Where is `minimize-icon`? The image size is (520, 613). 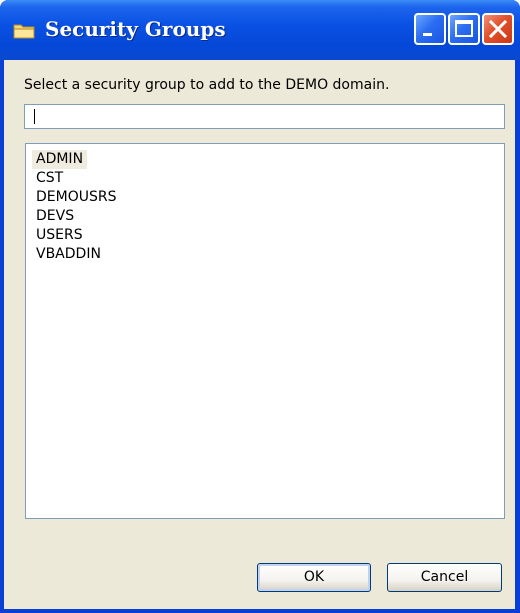
minimize-icon is located at coordinates (427, 34).